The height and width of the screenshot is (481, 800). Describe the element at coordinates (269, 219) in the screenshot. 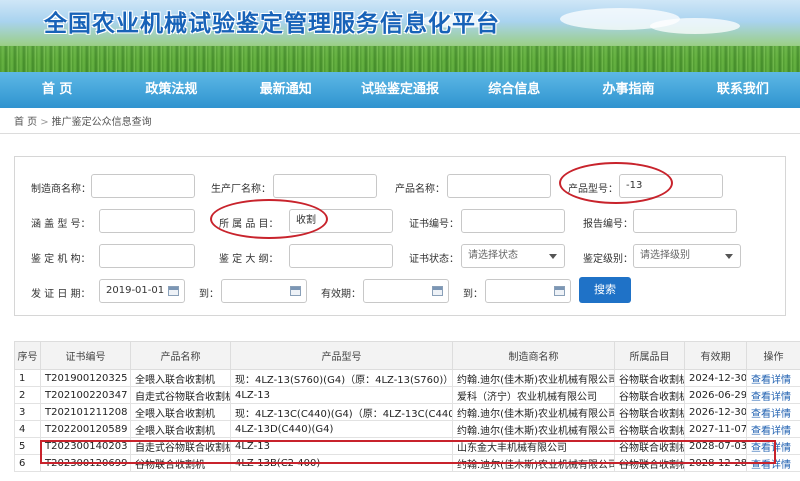

I see `highlight-ring-category` at that location.